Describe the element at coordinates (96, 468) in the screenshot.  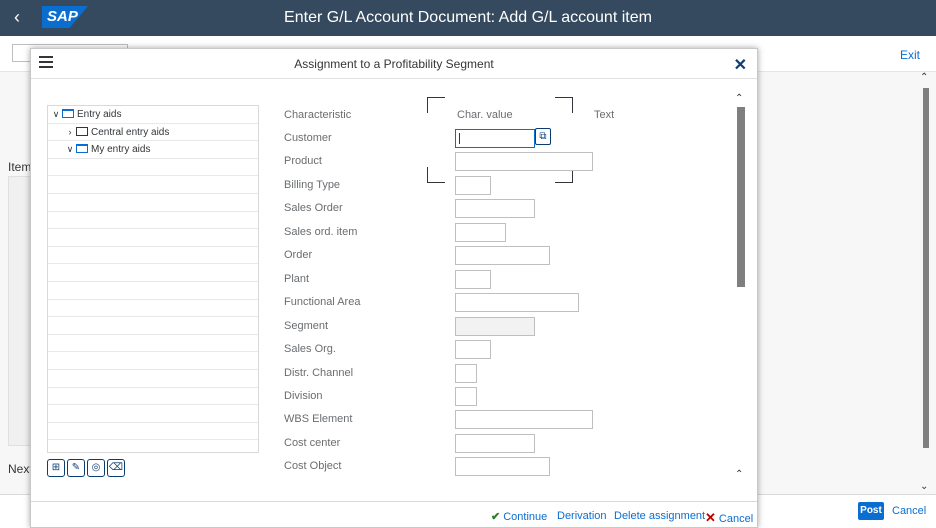
I see `display-icon: ◎` at that location.